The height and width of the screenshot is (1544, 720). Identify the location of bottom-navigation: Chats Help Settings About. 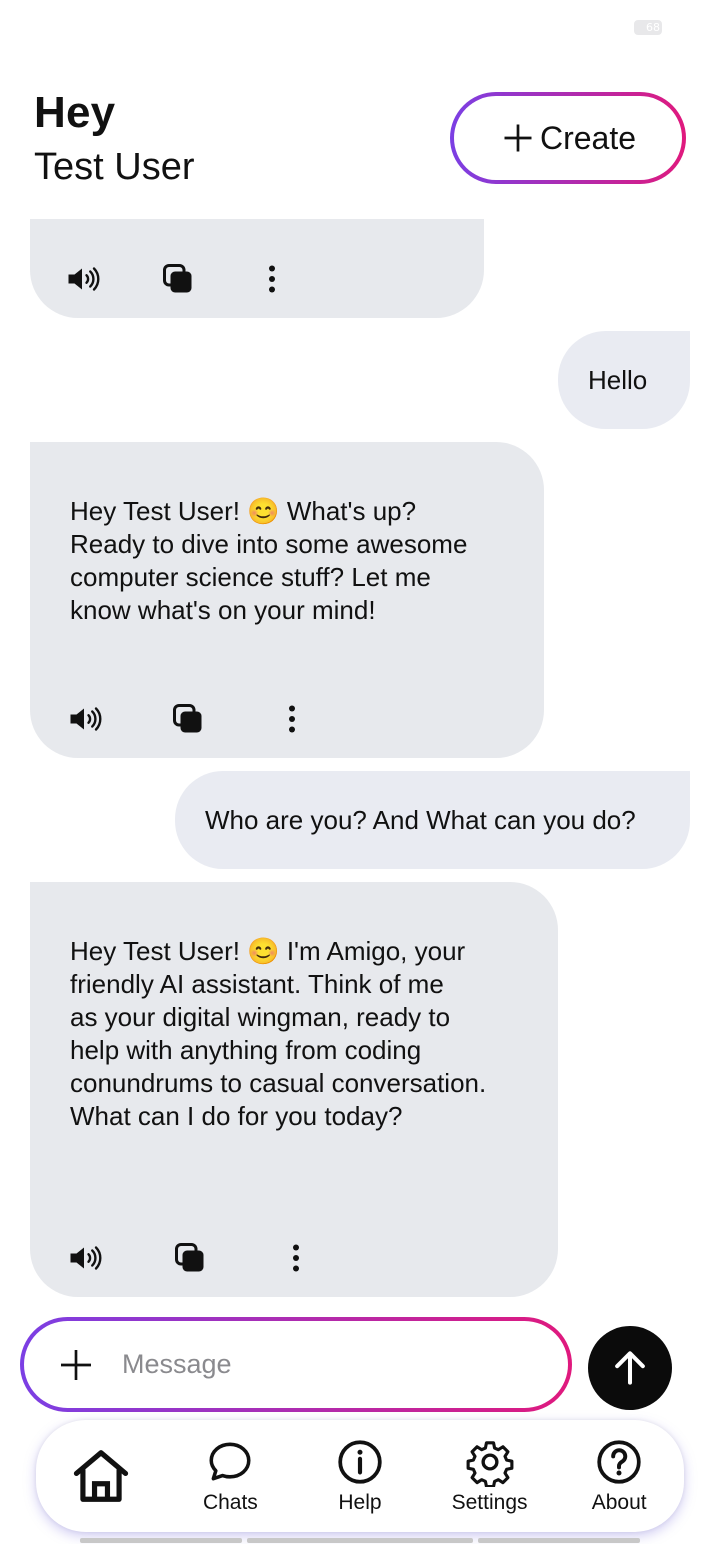
(360, 1476).